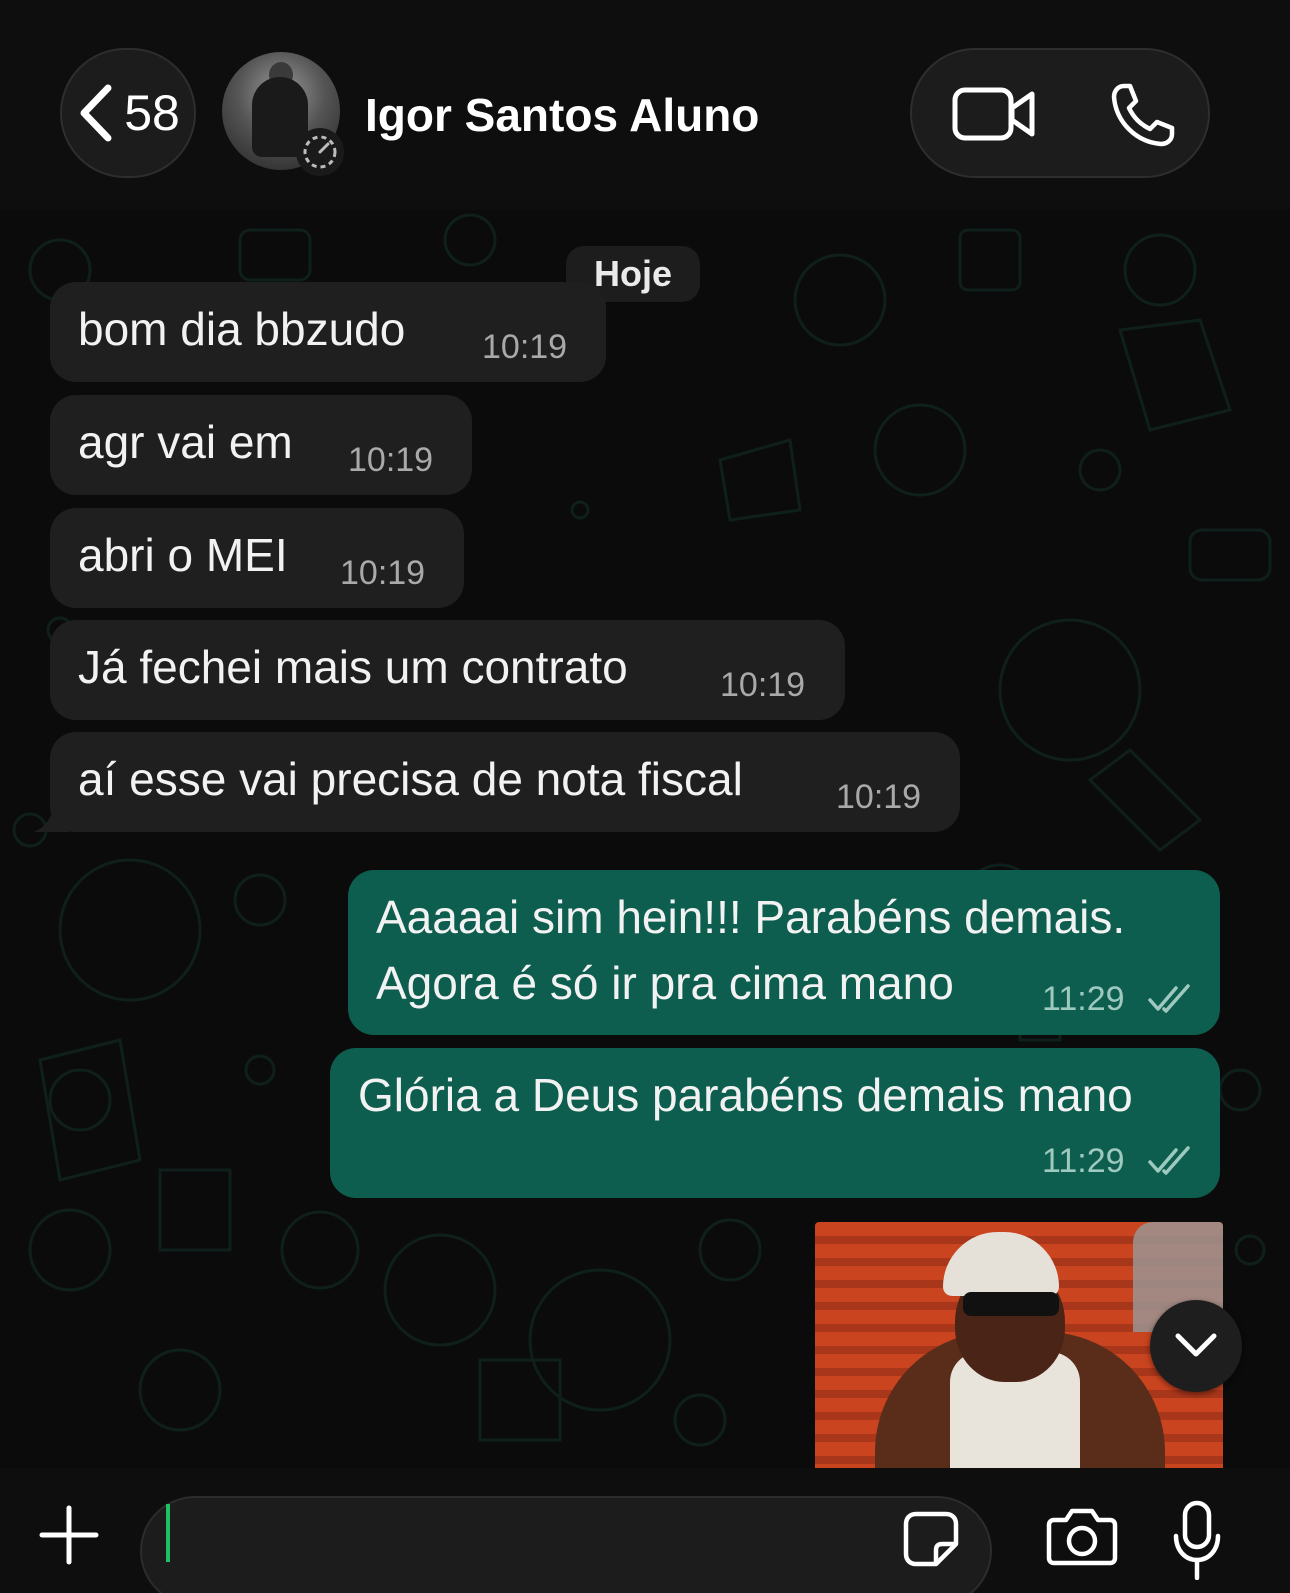  I want to click on message-bubble-incoming: abri o MEI 10:19, so click(257, 558).